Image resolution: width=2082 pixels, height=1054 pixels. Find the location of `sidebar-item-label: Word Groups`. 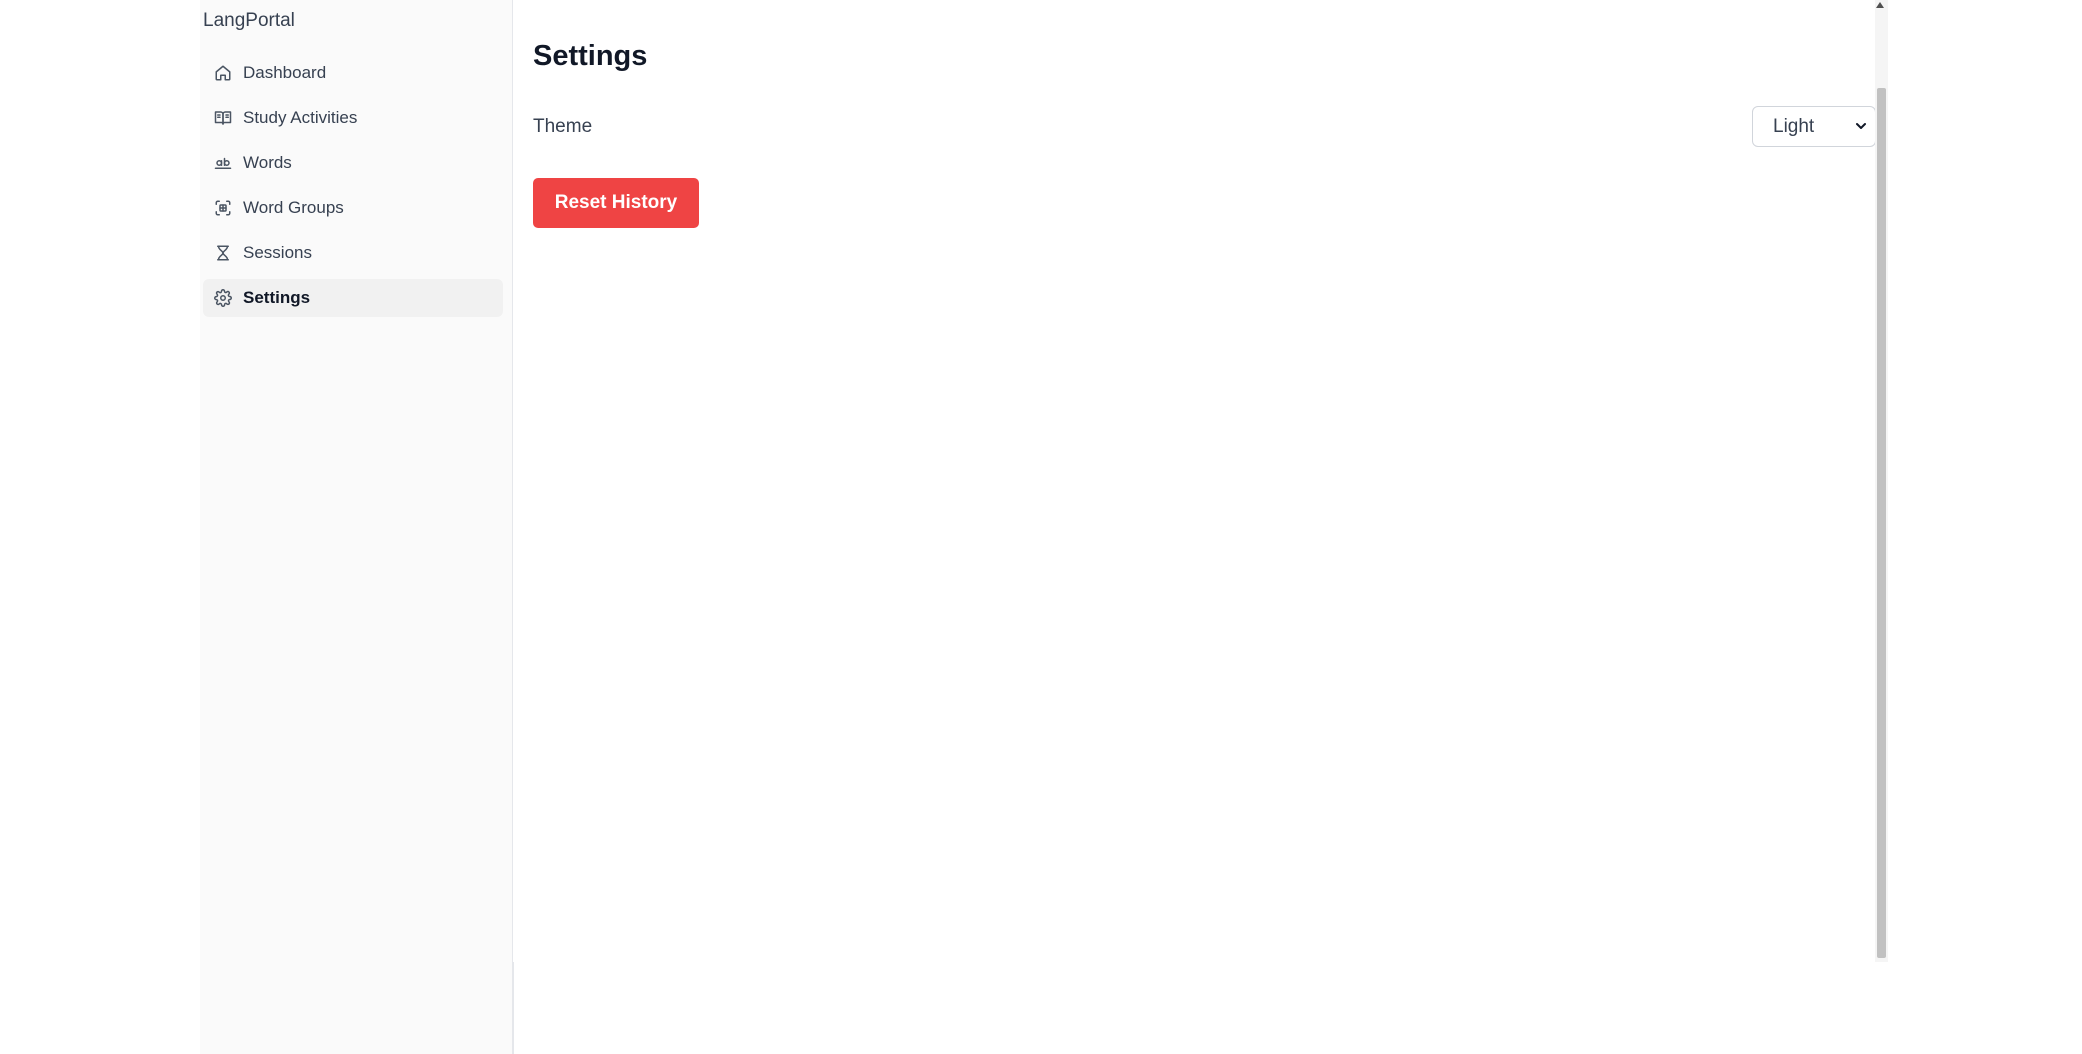

sidebar-item-label: Word Groups is located at coordinates (293, 207).